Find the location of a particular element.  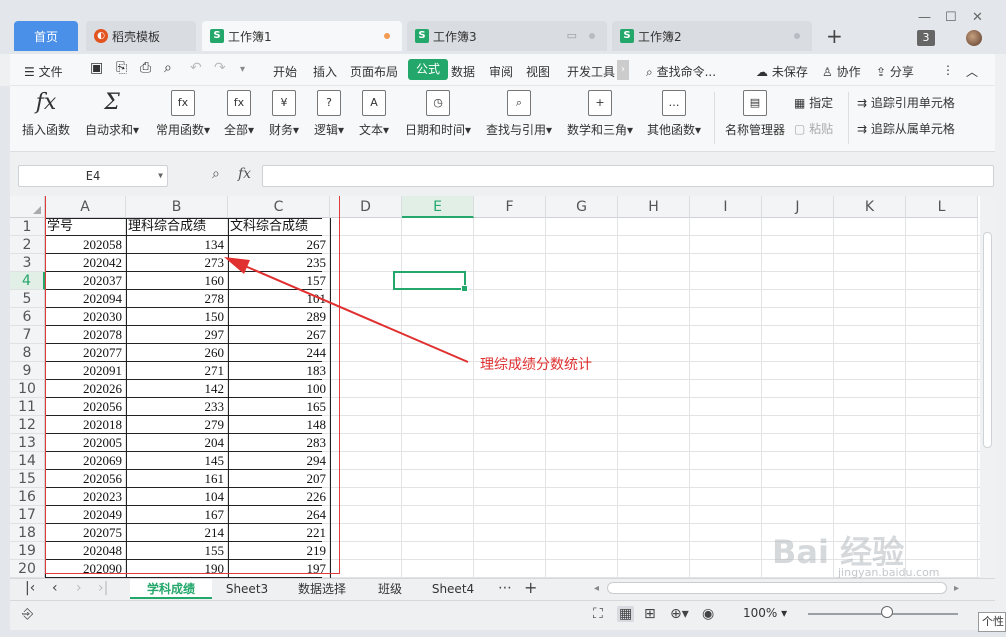

menu-page-layout: 页面布局 is located at coordinates (374, 71).